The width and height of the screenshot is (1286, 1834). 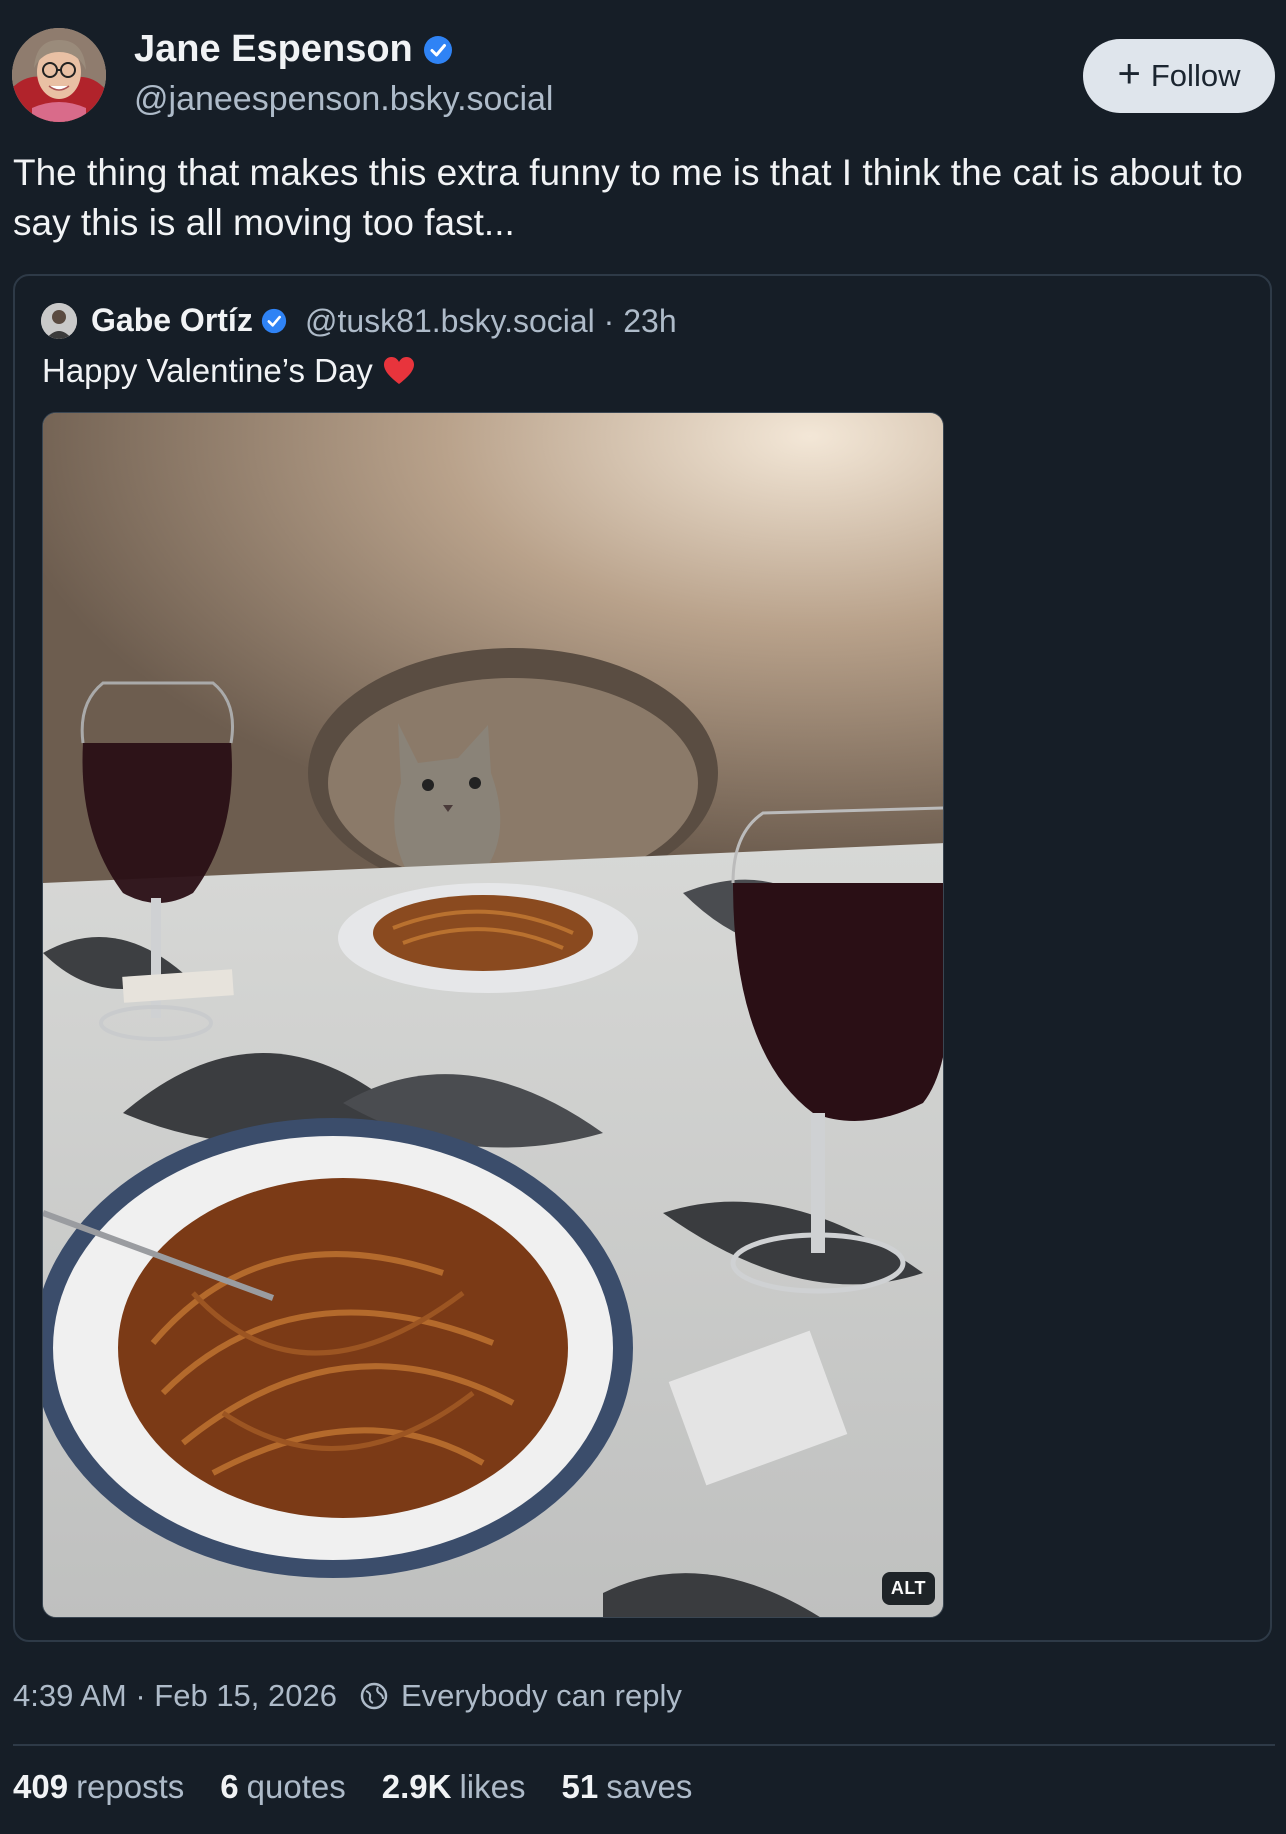 What do you see at coordinates (343, 99) in the screenshot?
I see `author-handle: @janeespenson.bsky.social` at bounding box center [343, 99].